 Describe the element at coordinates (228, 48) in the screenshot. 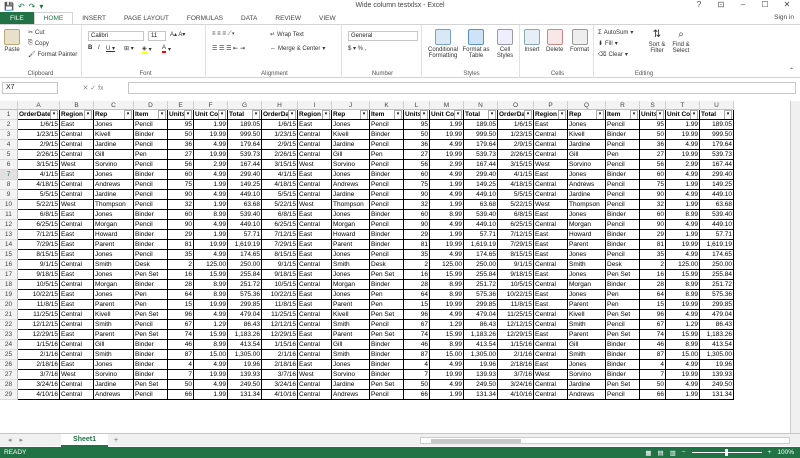

I see `align-left-icon: ☰ ☰ ☰ ⇤ ⇥` at that location.